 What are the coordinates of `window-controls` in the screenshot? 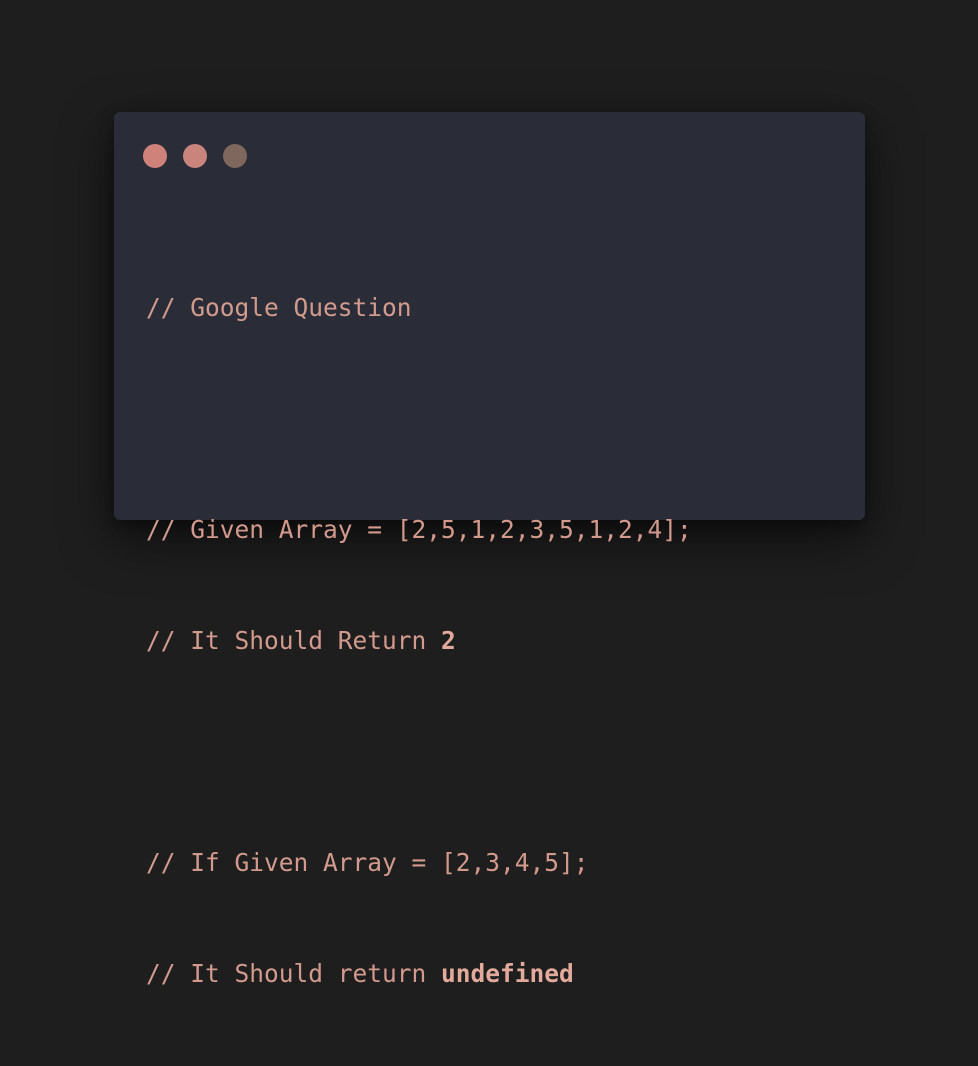 It's located at (195, 156).